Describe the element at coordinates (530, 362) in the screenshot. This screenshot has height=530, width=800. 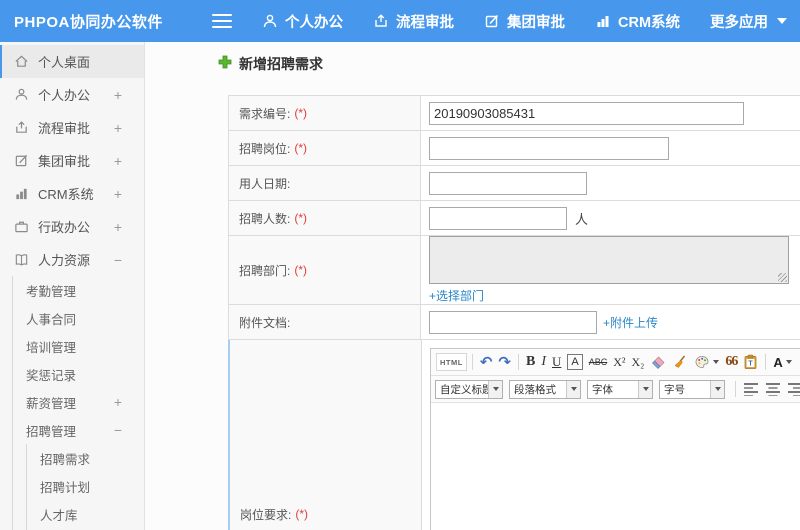
I see `bold-button: B` at that location.